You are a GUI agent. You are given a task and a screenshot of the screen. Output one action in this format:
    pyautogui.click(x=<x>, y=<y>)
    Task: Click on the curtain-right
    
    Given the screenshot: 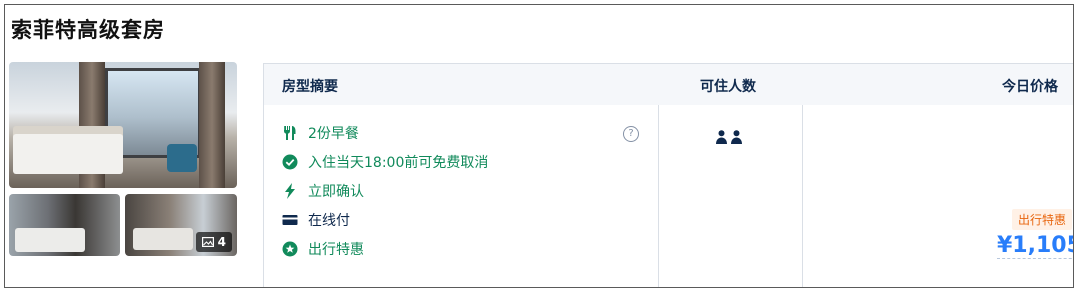 What is the action you would take?
    pyautogui.click(x=212, y=125)
    